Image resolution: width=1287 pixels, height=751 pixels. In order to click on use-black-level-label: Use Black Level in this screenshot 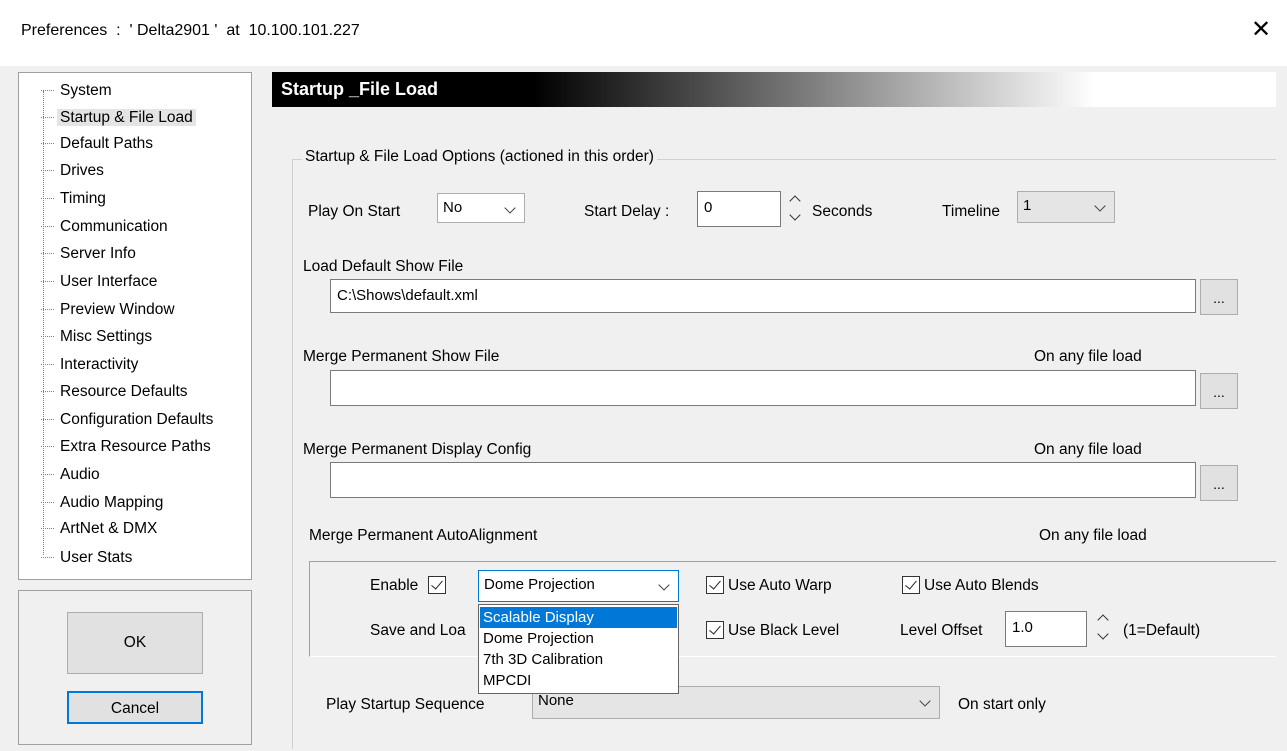, I will do `click(784, 630)`.